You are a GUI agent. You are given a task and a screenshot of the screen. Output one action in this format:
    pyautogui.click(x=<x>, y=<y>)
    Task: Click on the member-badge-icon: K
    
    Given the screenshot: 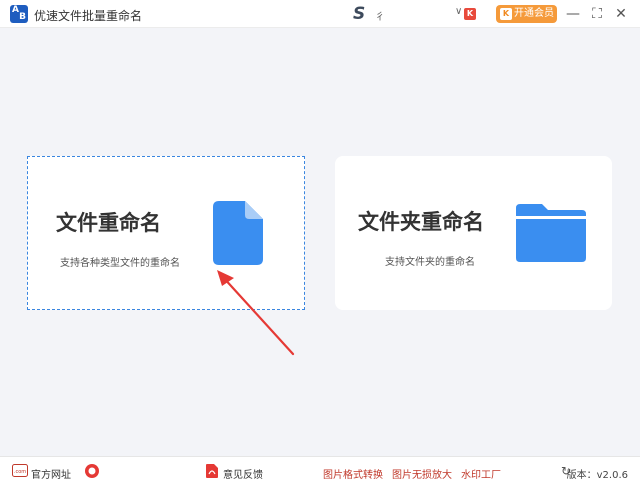 What is the action you would take?
    pyautogui.click(x=470, y=14)
    